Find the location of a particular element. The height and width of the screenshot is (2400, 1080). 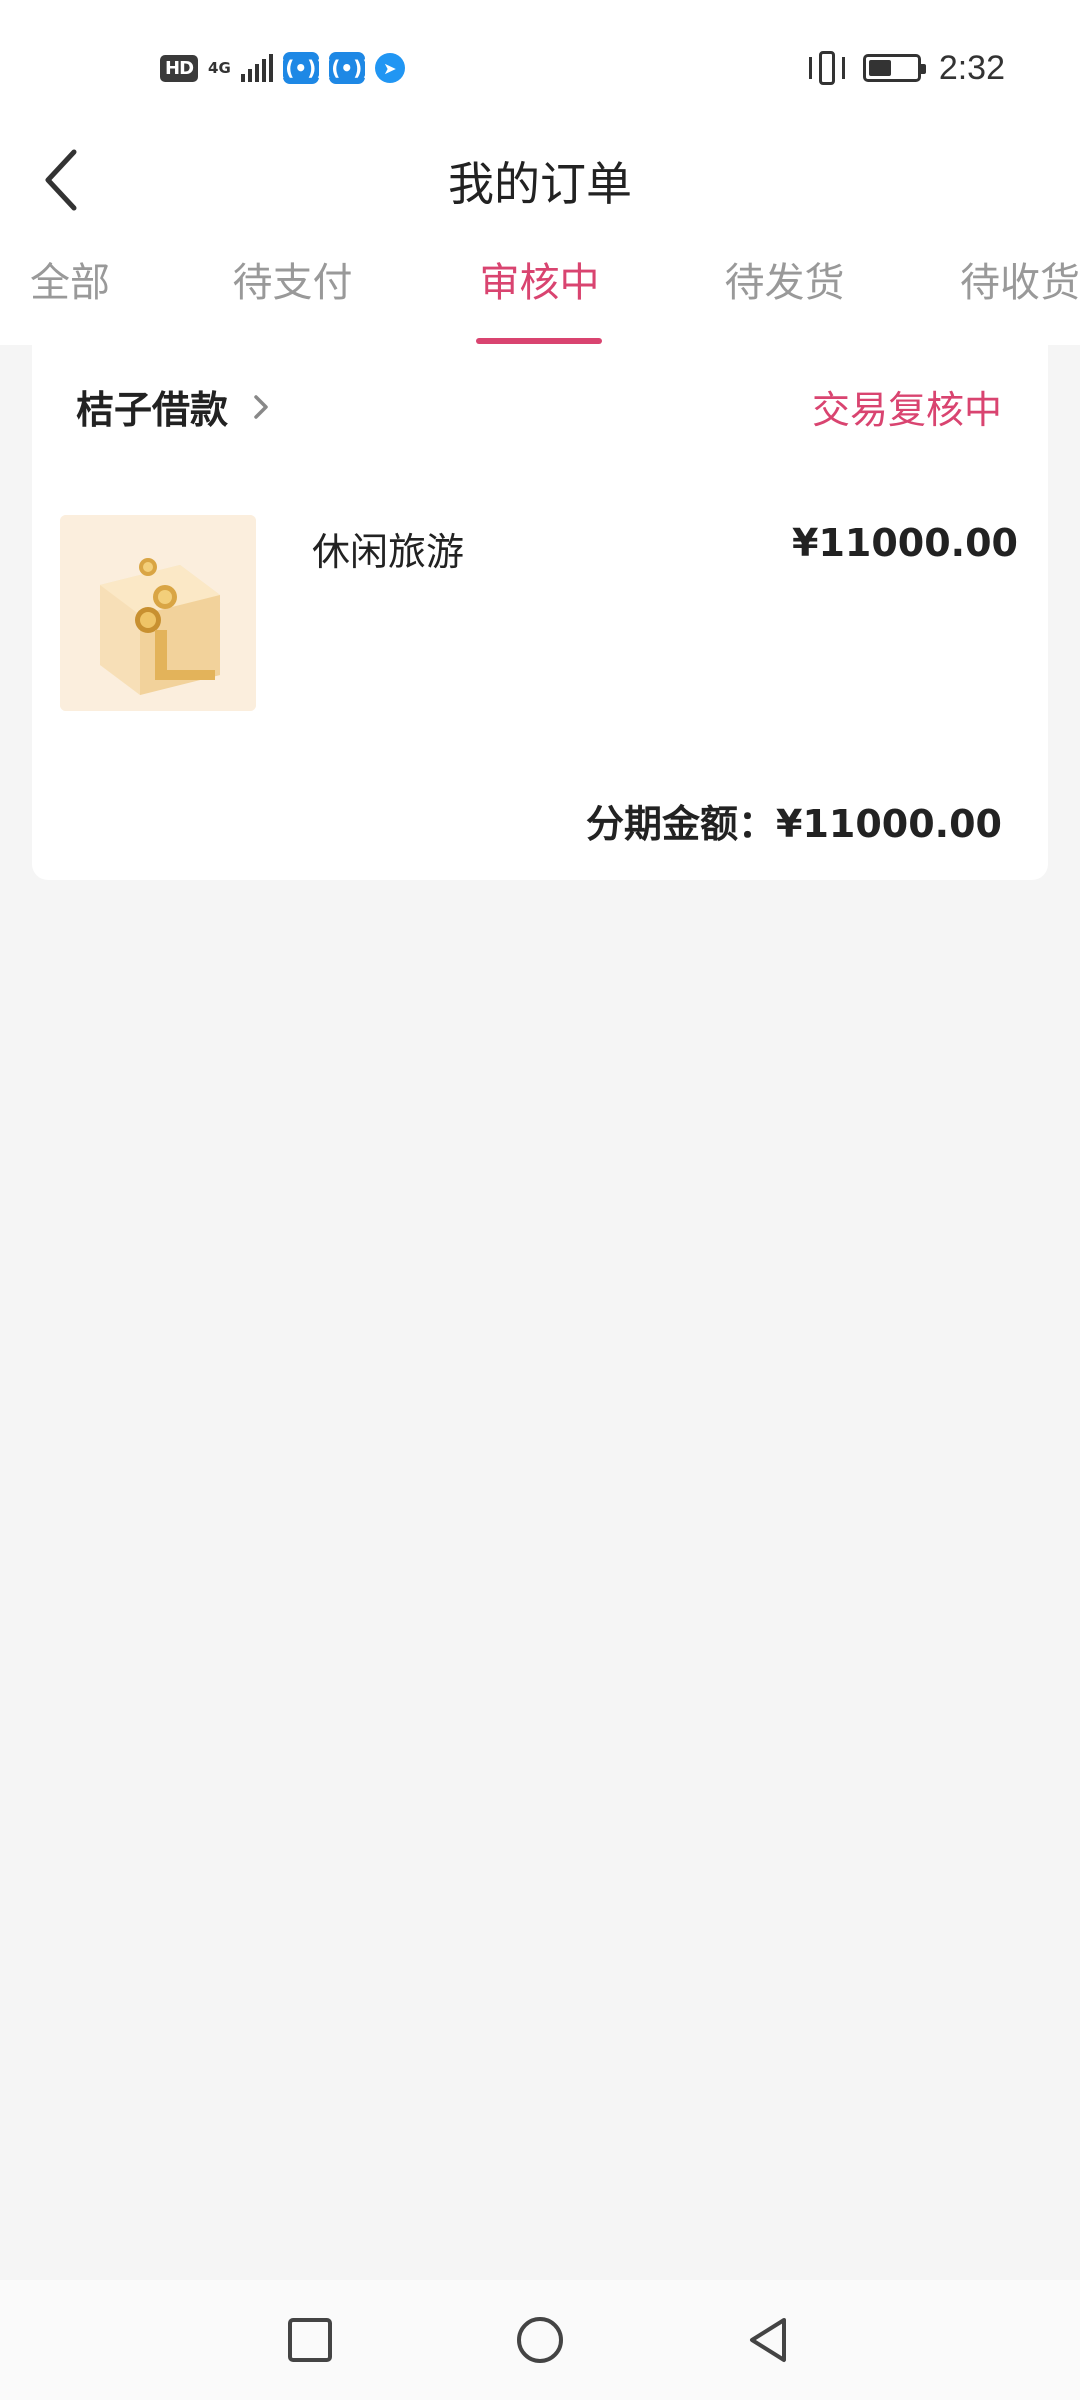

network-type-badge: 4G is located at coordinates (219, 68).